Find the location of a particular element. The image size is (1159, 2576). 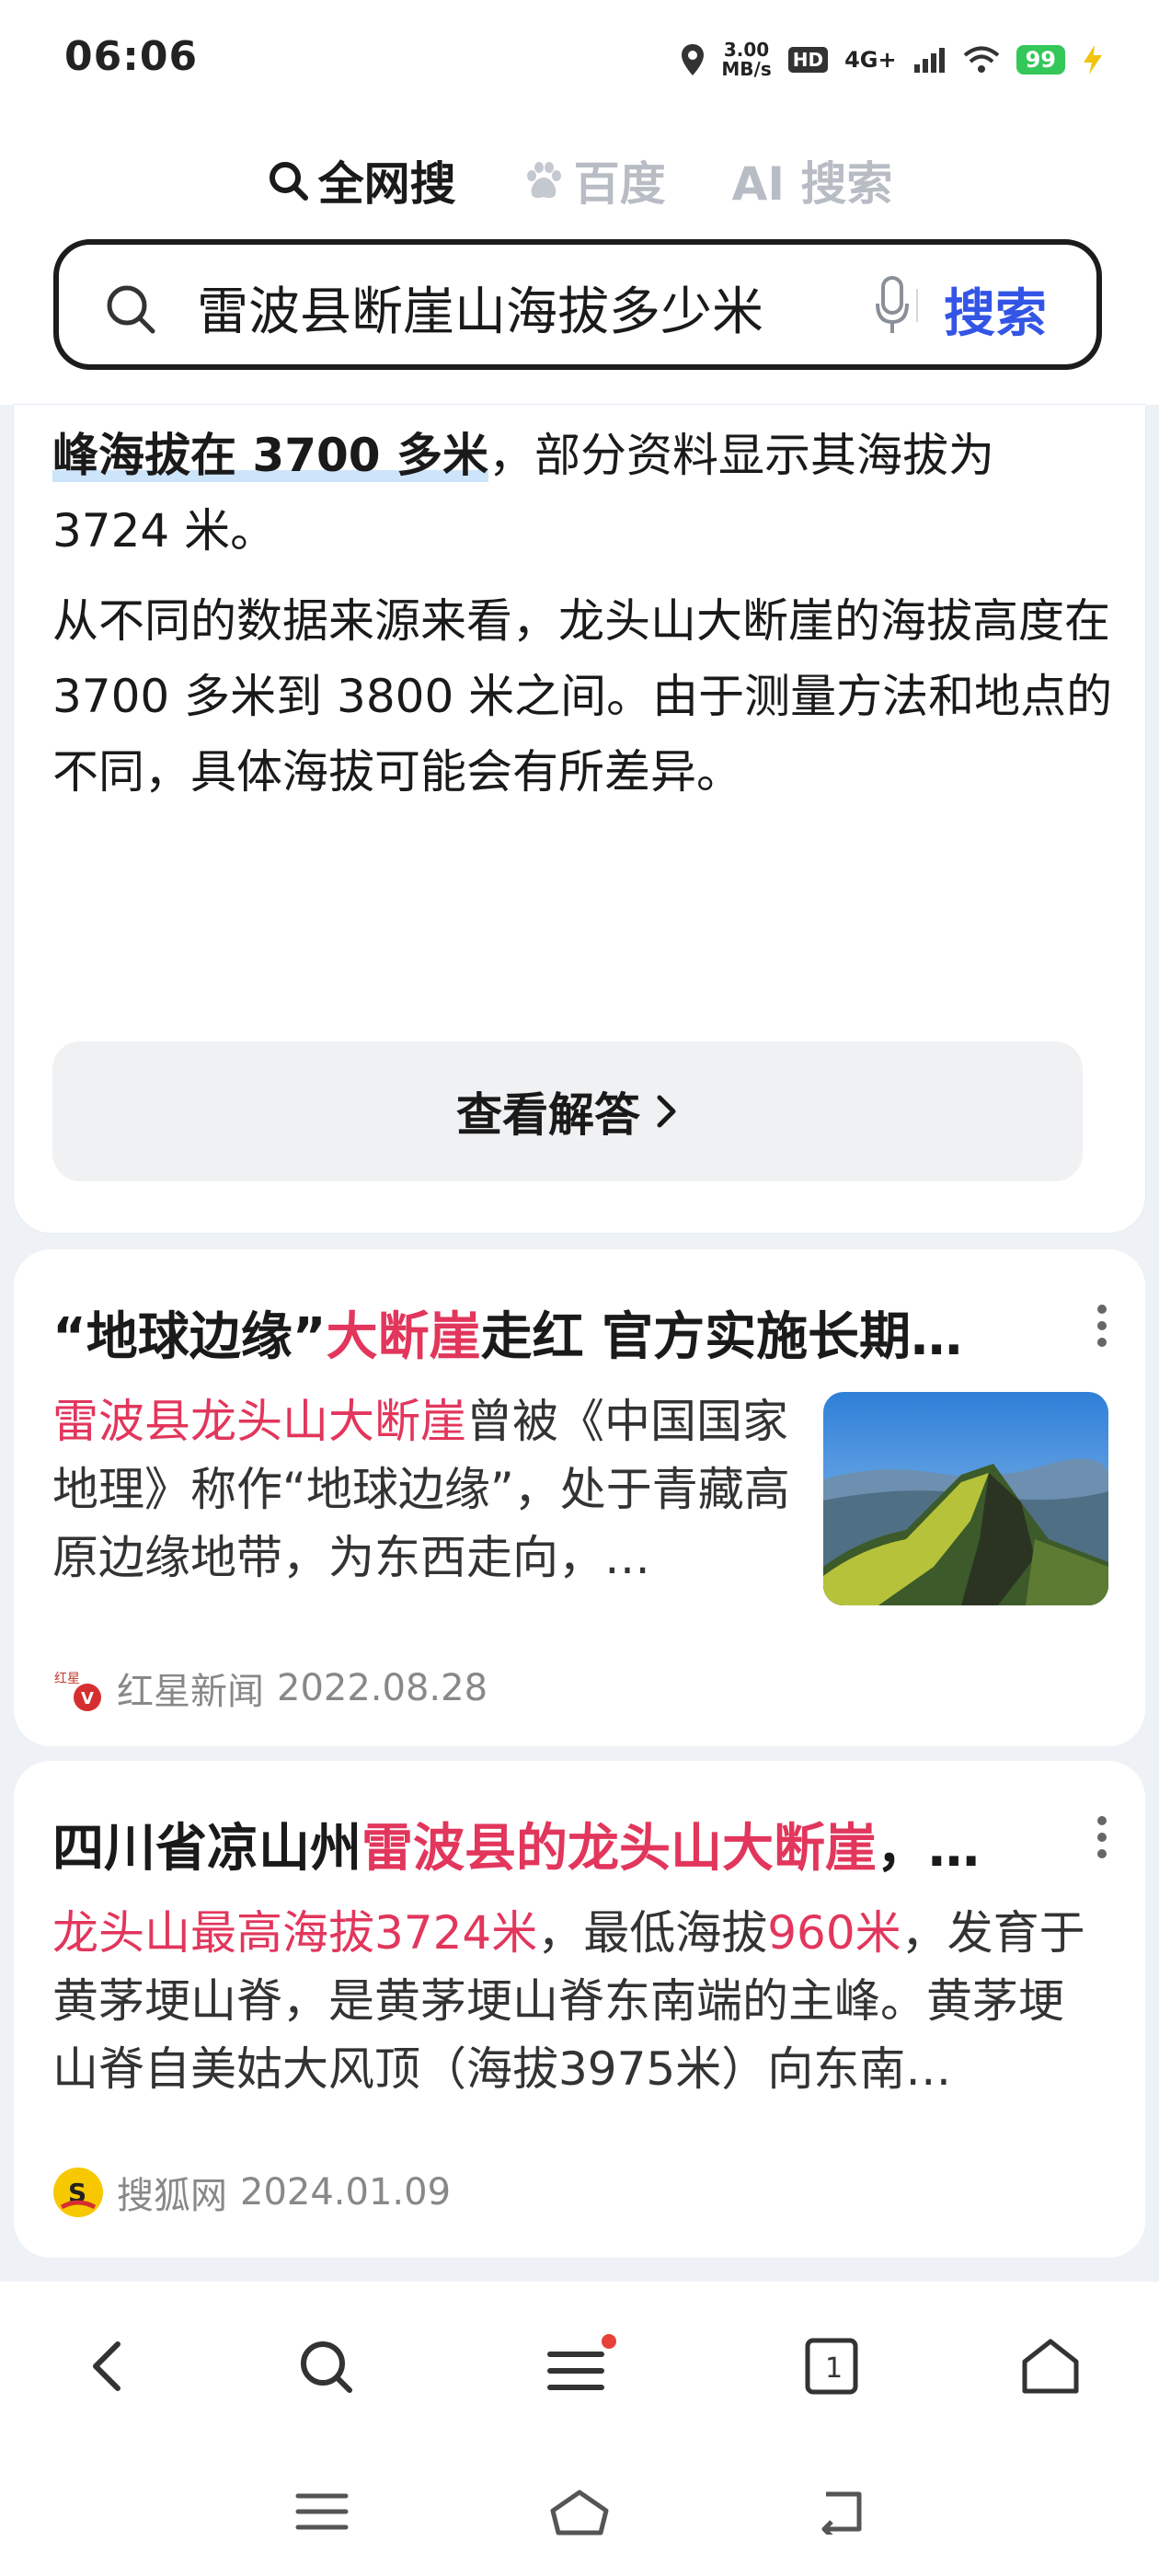

search-divider is located at coordinates (917, 305).